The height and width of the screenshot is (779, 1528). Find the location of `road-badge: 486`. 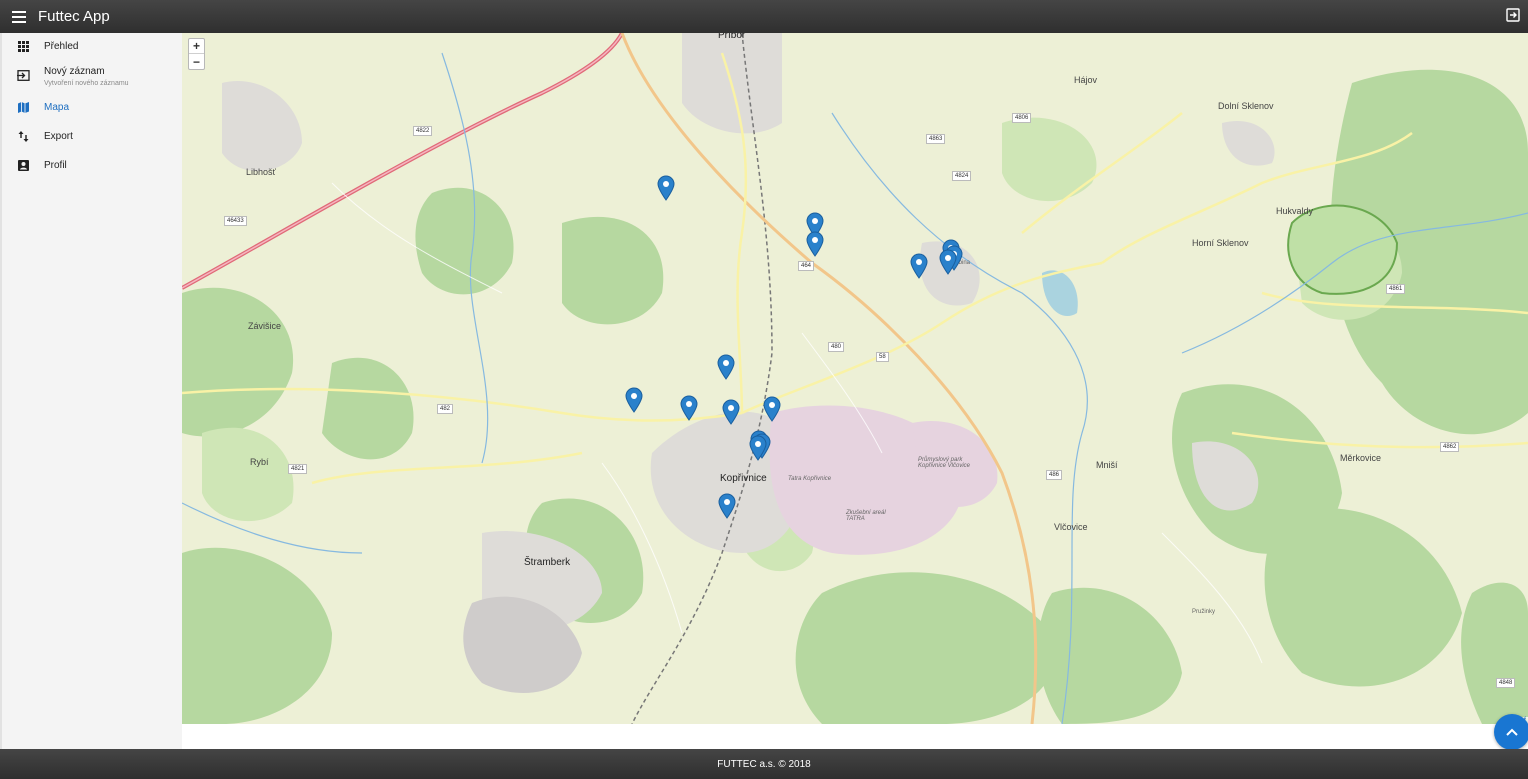

road-badge: 486 is located at coordinates (1054, 475).